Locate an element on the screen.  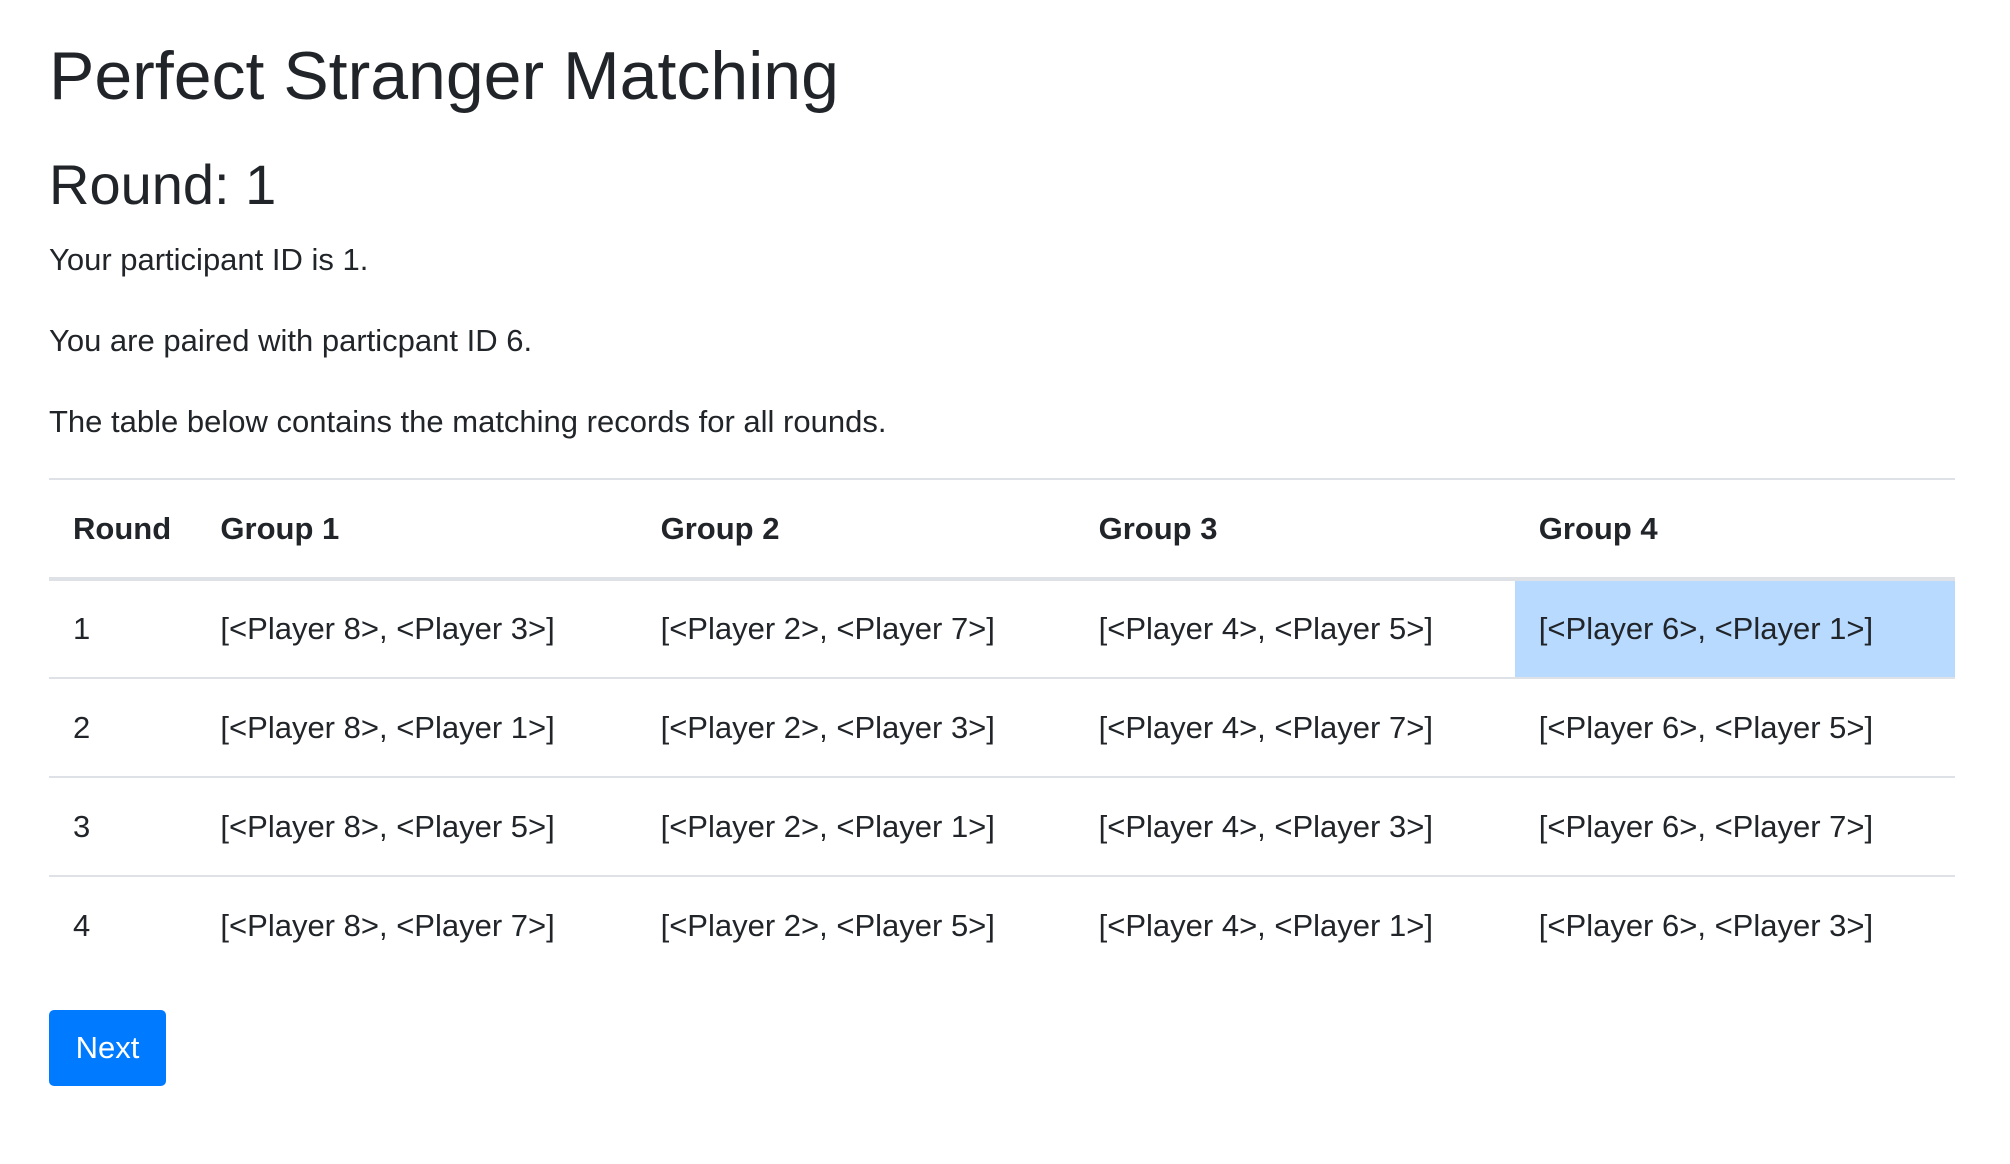
table-header-row: Round Group 1 Group 2 Group 3 Group 4 is located at coordinates (1002, 529).